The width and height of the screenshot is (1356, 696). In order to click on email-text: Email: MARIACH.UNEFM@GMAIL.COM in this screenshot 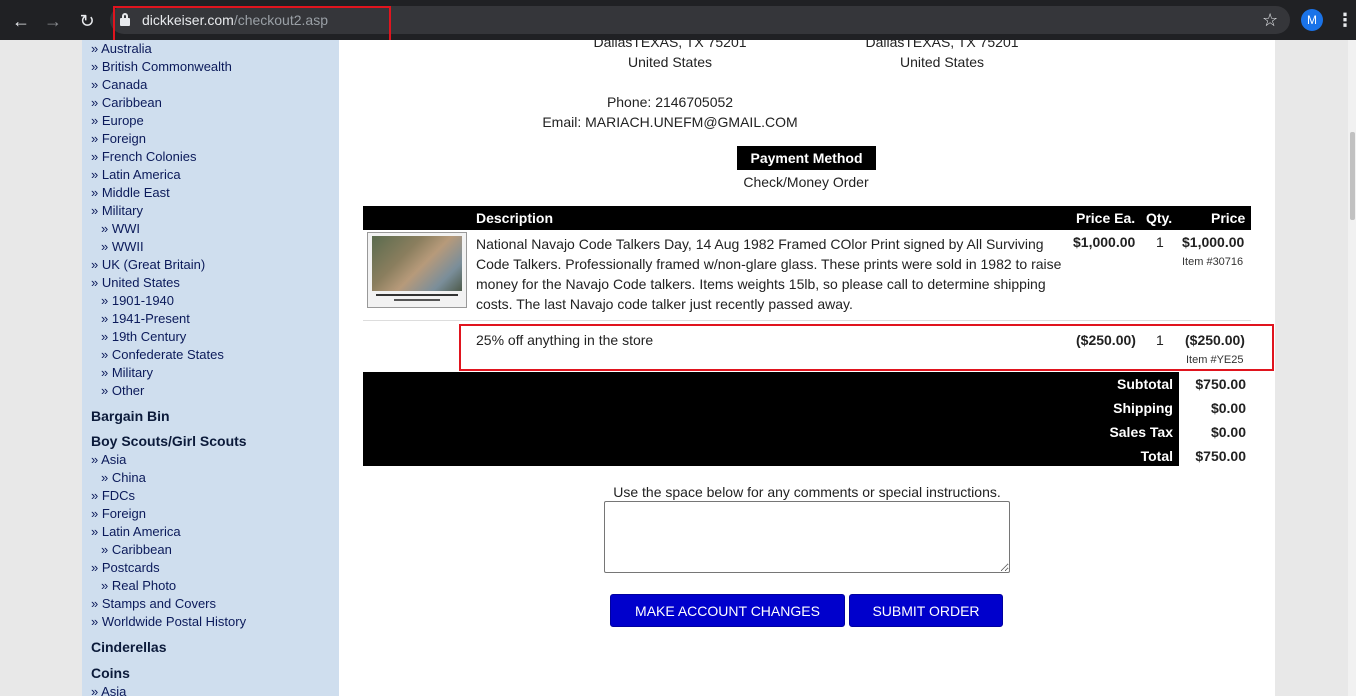, I will do `click(670, 122)`.